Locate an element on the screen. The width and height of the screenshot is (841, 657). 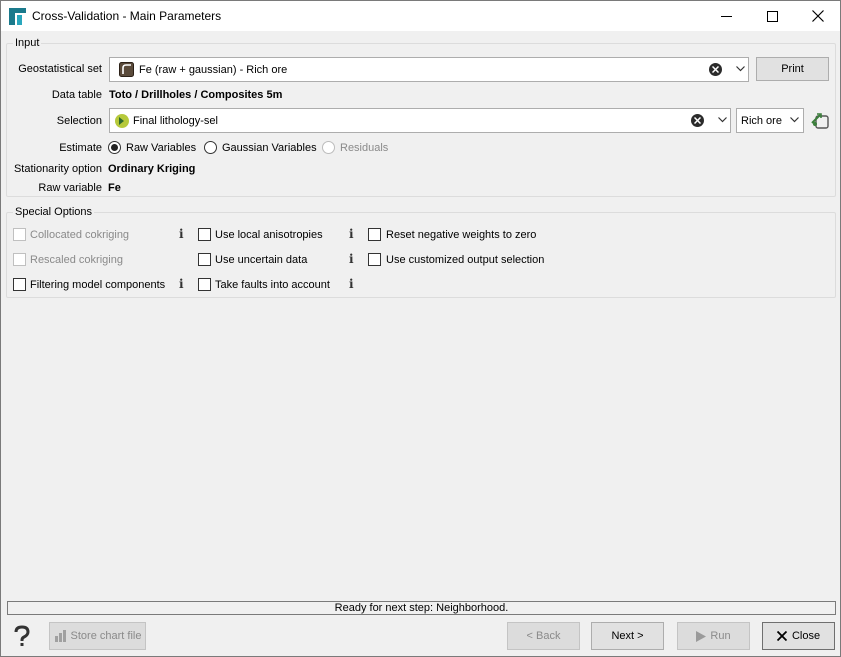
collocated-cokriging-label: Collocated cokriging is located at coordinates (80, 235).